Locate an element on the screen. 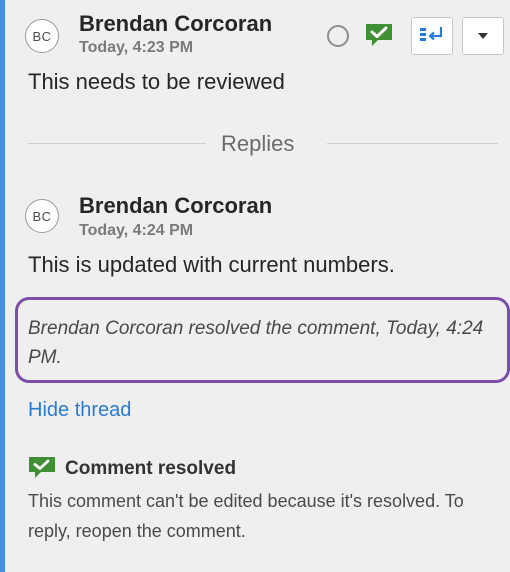 The image size is (510, 572). jump-to-cell-icon is located at coordinates (432, 36).